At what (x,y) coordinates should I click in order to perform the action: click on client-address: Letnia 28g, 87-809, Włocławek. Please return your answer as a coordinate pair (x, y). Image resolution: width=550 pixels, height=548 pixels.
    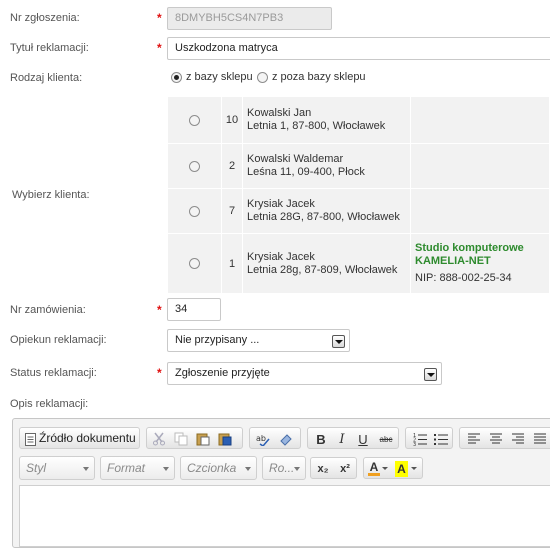
    Looking at the image, I should click on (322, 269).